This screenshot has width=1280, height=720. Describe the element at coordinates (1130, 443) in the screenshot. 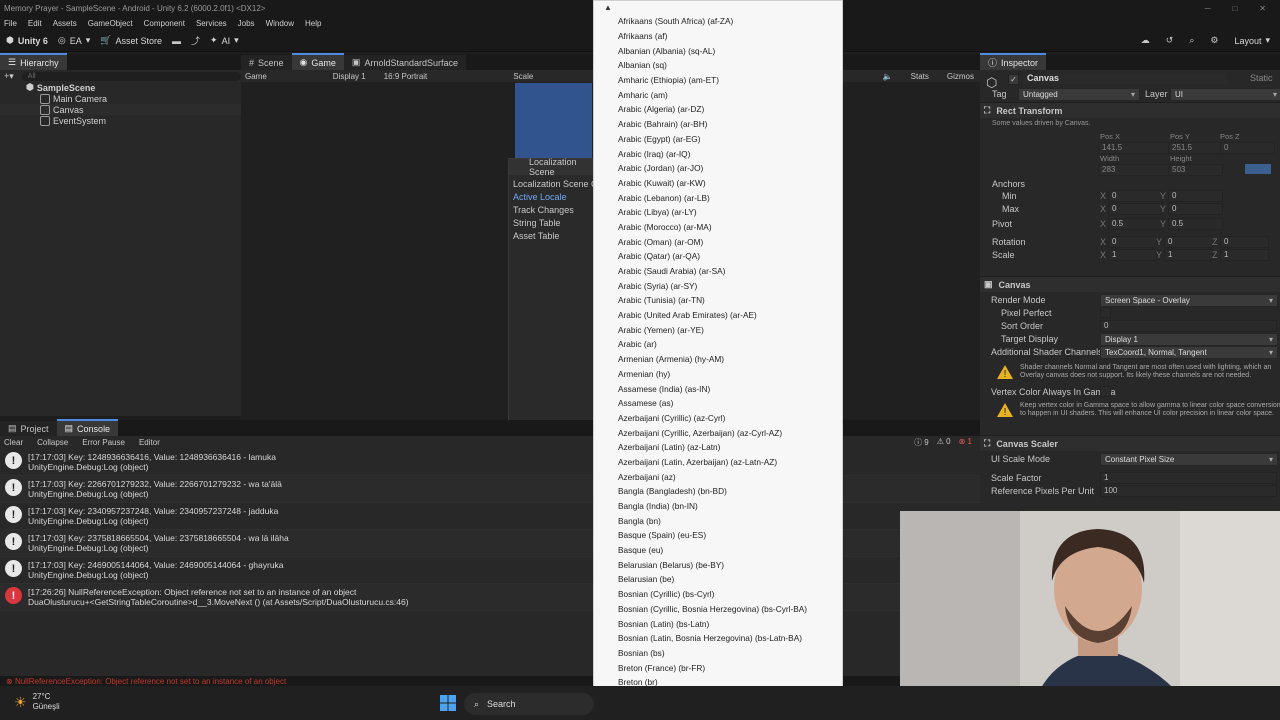

I see `canvas-scaler-header: ⛶ Canvas Scaler` at that location.